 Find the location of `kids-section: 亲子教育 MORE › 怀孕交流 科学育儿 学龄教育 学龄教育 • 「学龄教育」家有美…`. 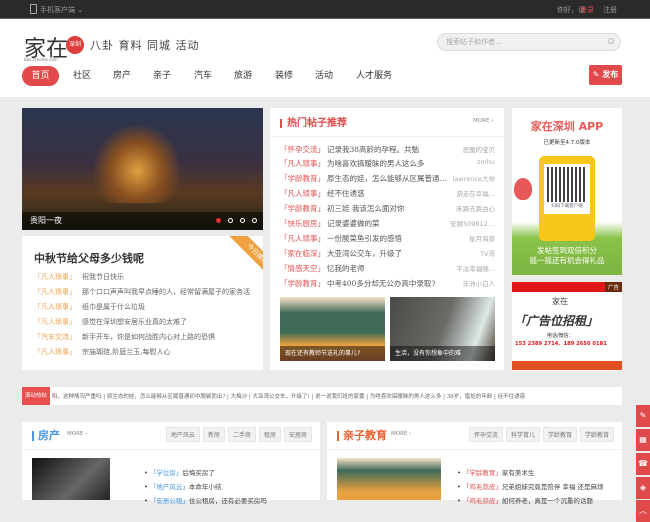

kids-section: 亲子教育 MORE › 怀孕交流 科学育儿 学龄教育 学龄教育 • 「学龄教育」家有美… is located at coordinates (474, 463).